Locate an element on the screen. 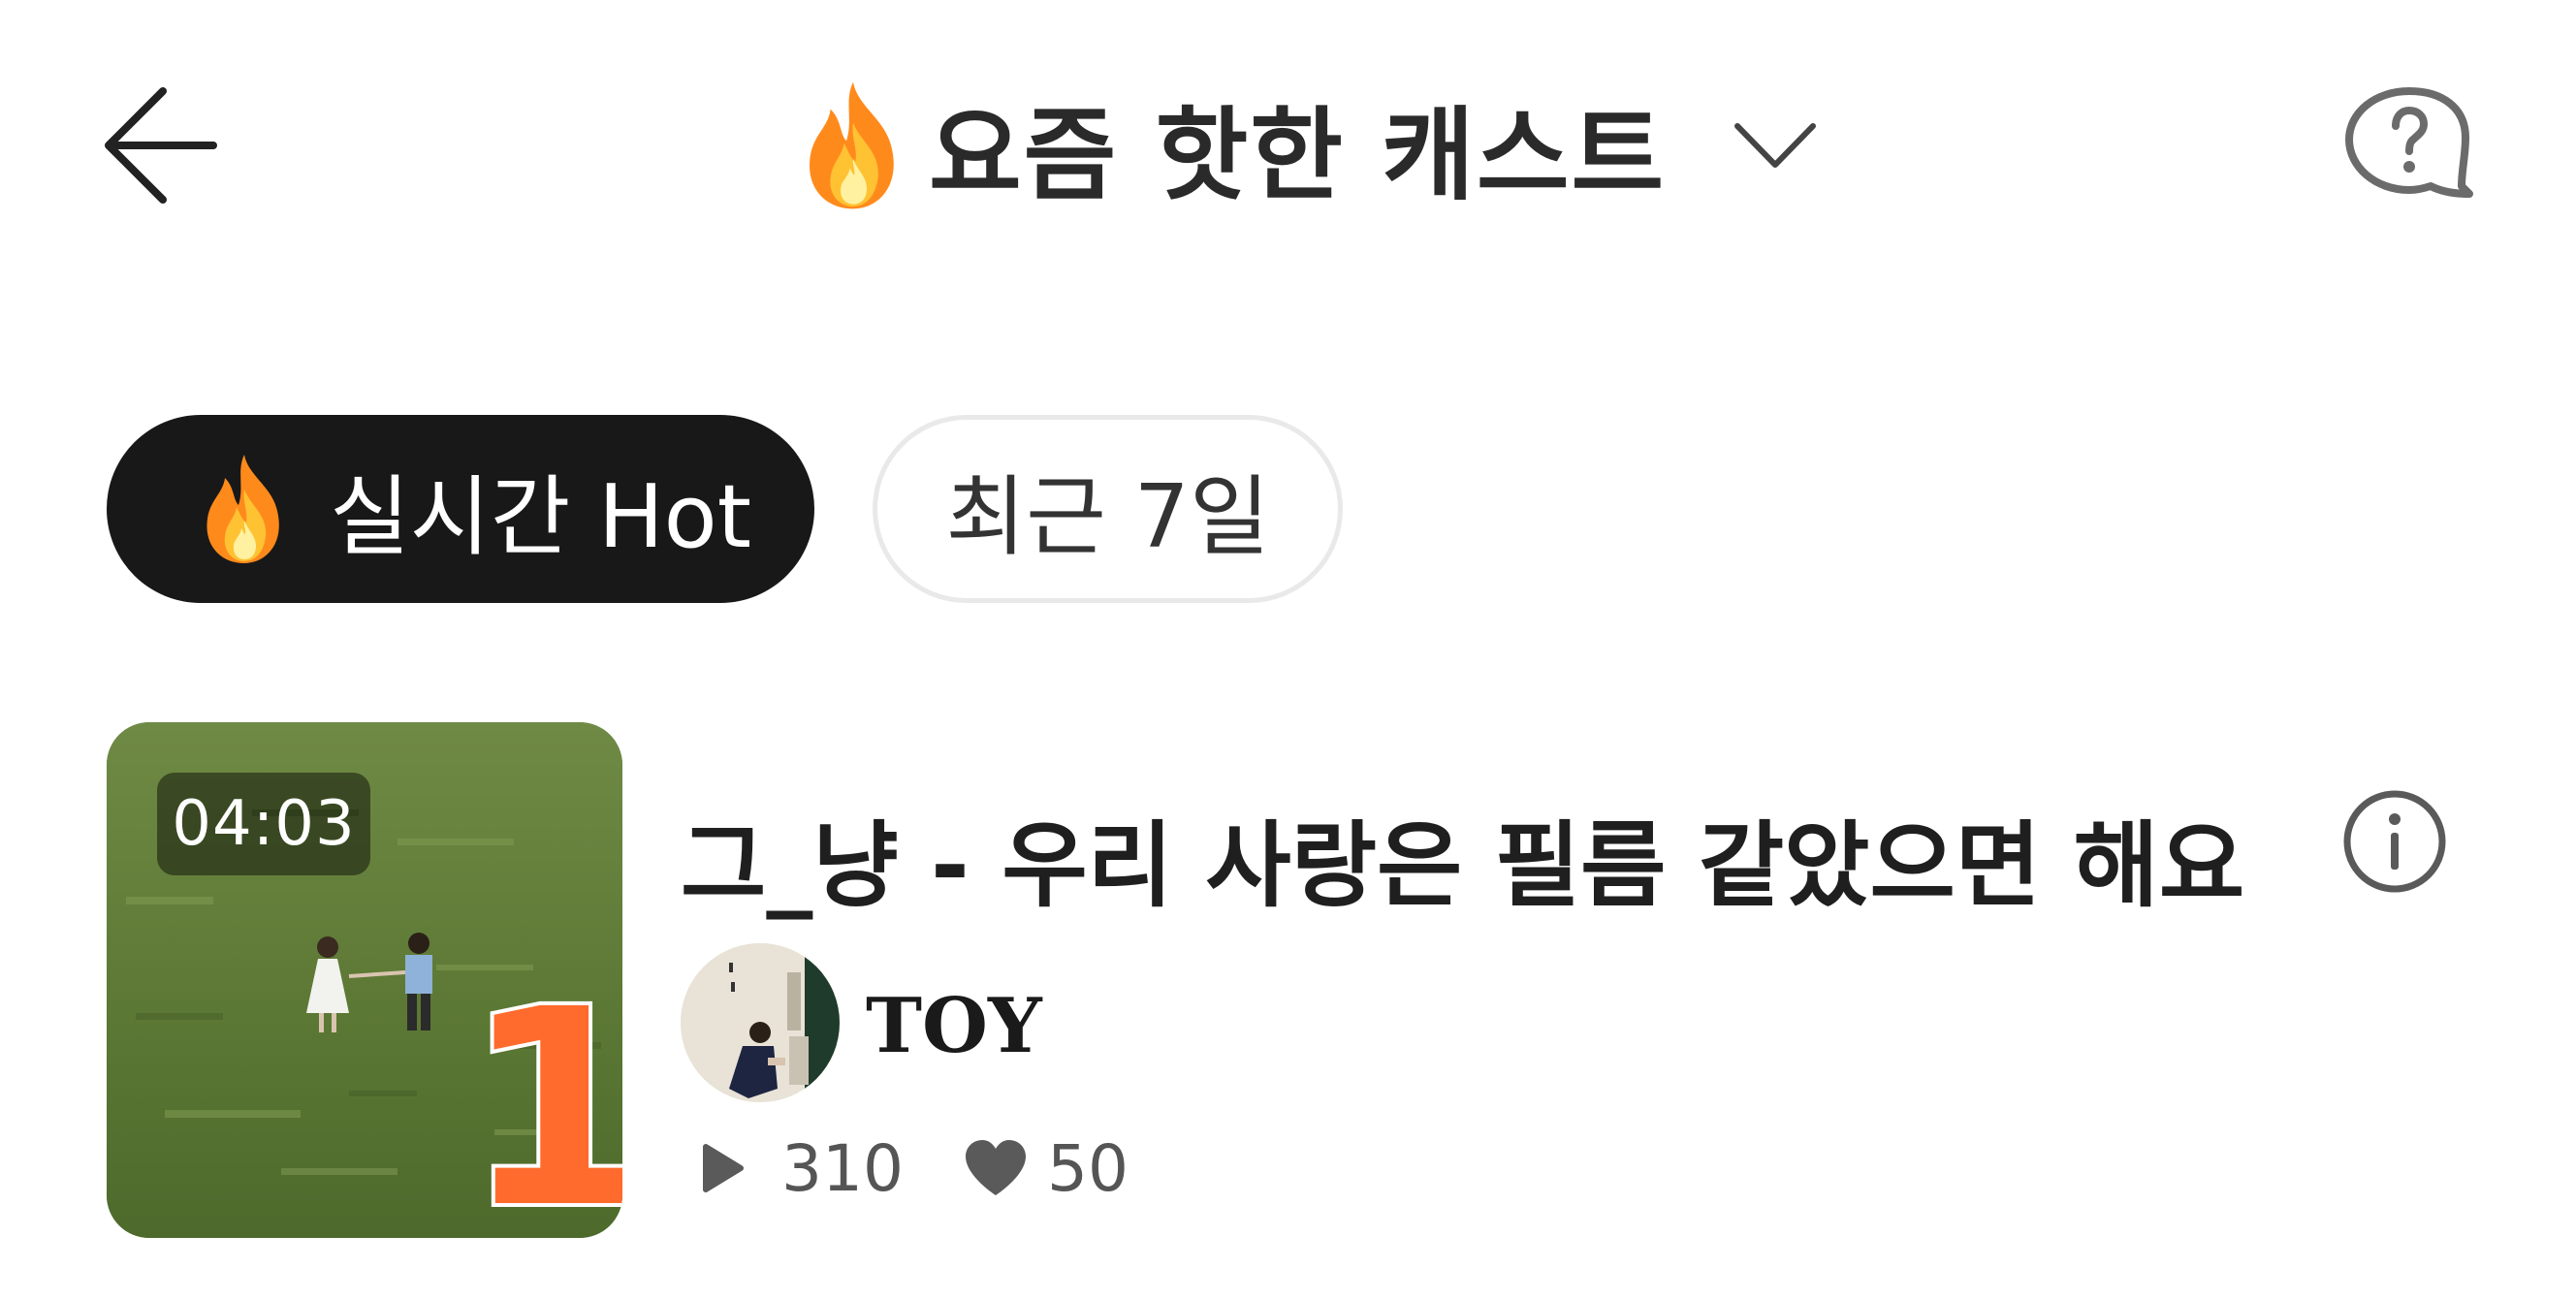 This screenshot has height=1300, width=2576. cast-title: 그_냥 - 우리 사랑은 필름 같았으면 해요 is located at coordinates (1463, 857).